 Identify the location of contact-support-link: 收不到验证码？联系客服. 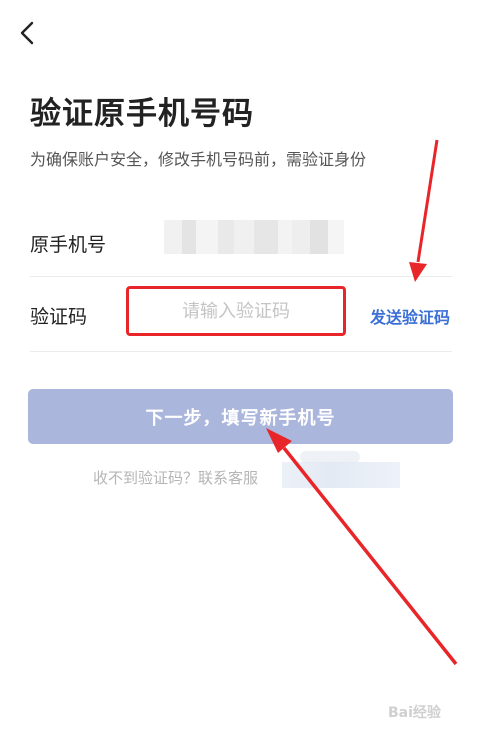
(175, 477).